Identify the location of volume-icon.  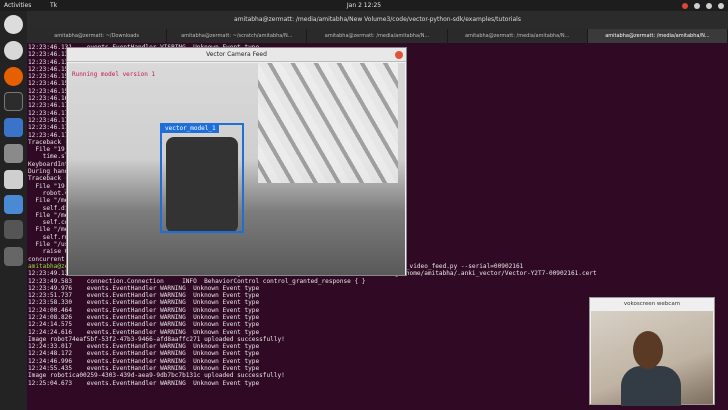
(709, 5).